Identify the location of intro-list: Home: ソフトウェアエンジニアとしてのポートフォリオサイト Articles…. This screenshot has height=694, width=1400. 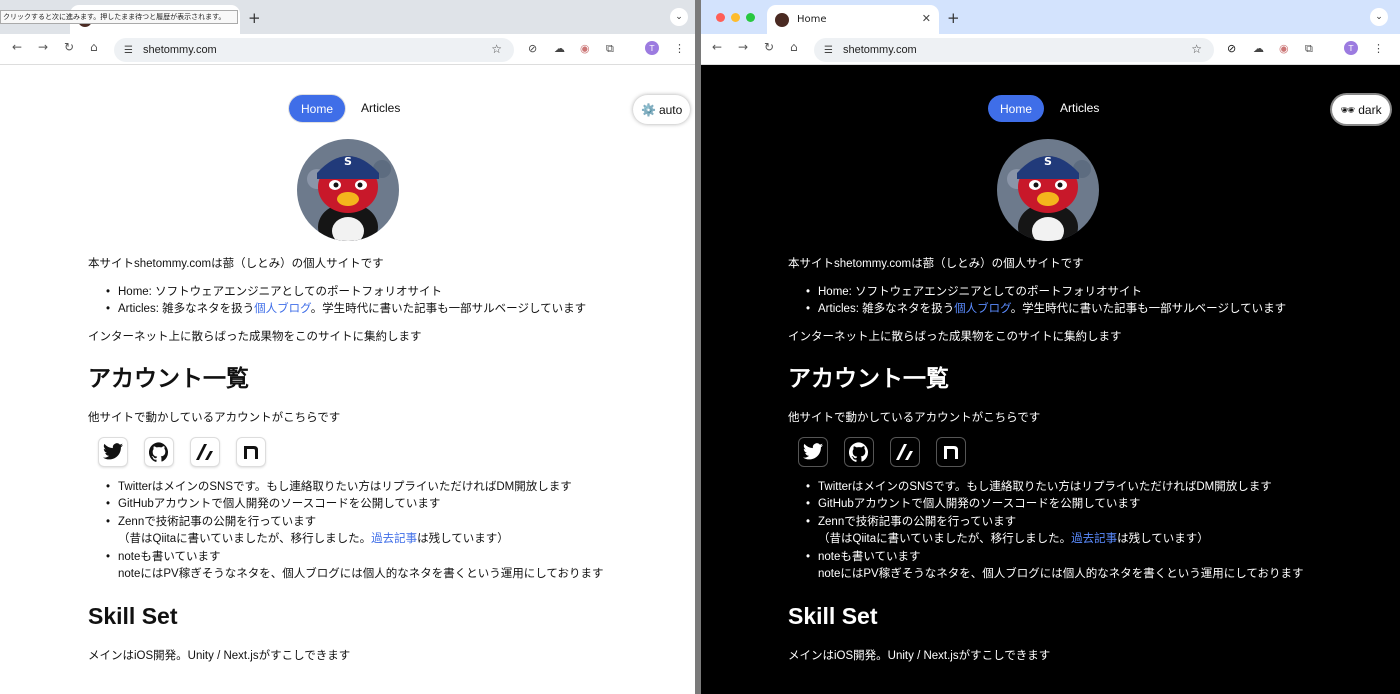
(348, 301).